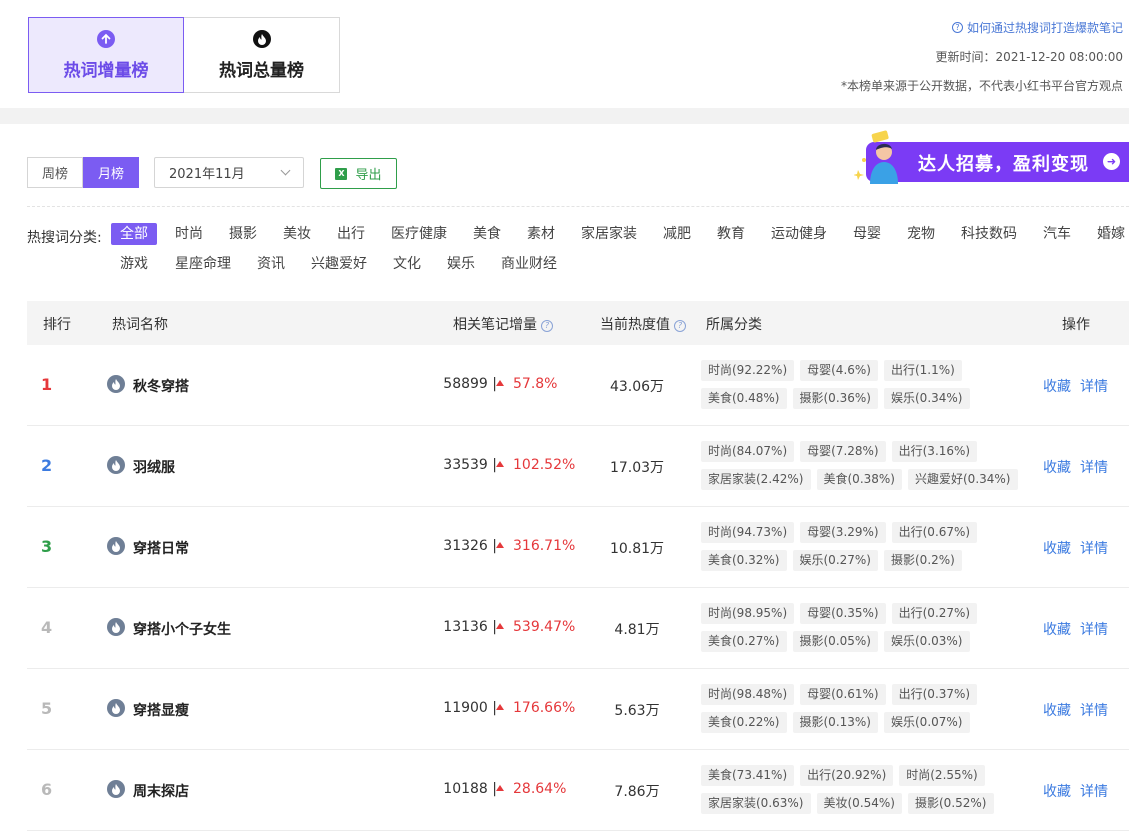 The height and width of the screenshot is (831, 1129). Describe the element at coordinates (989, 234) in the screenshot. I see `category-chip: 科技数码` at that location.